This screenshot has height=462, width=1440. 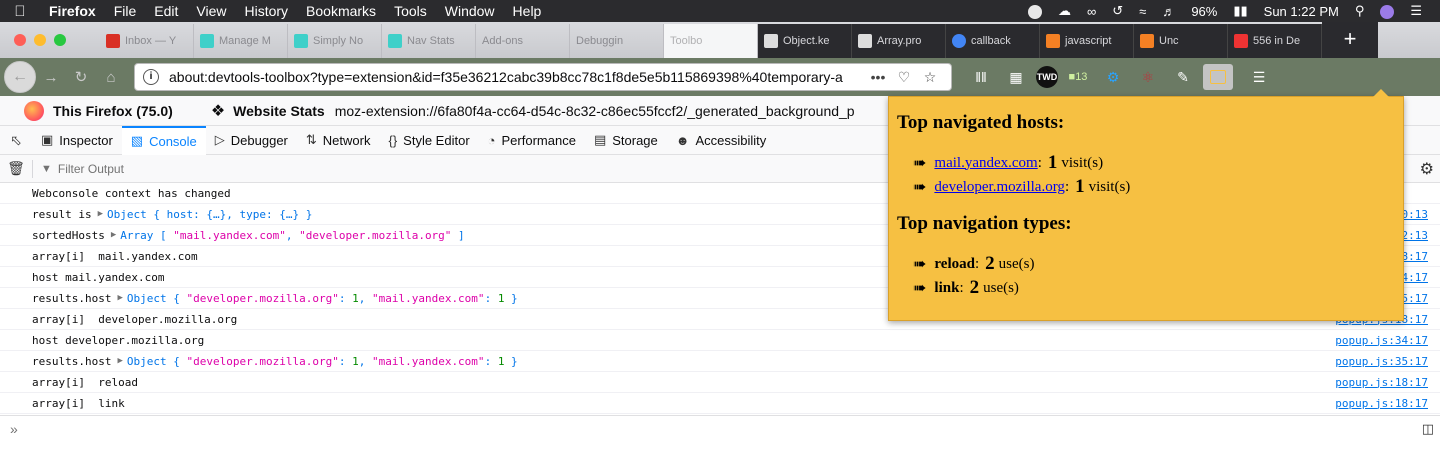 I want to click on sidebar-toggle-icon: ◫, so click(x=1428, y=429).